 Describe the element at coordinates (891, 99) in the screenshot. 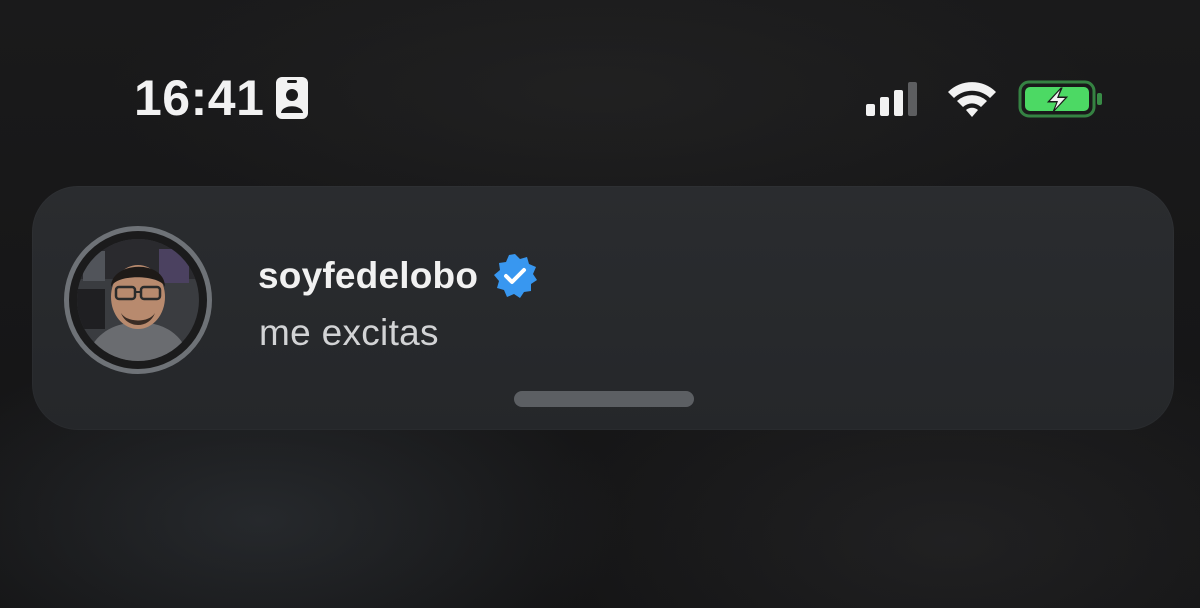

I see `cellular-signal-icon` at that location.